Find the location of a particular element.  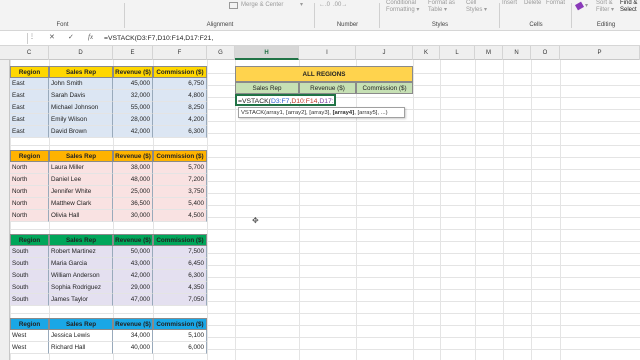

clear-dropdown-icon: ▾ is located at coordinates (586, 6).